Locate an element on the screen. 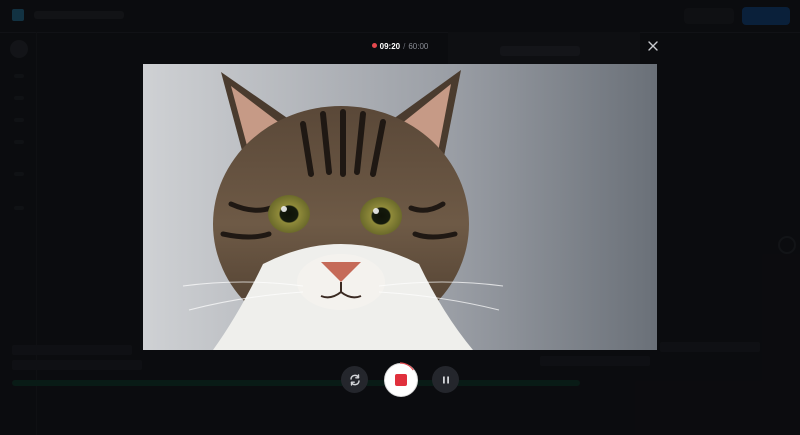  pause-icon is located at coordinates (445, 379).